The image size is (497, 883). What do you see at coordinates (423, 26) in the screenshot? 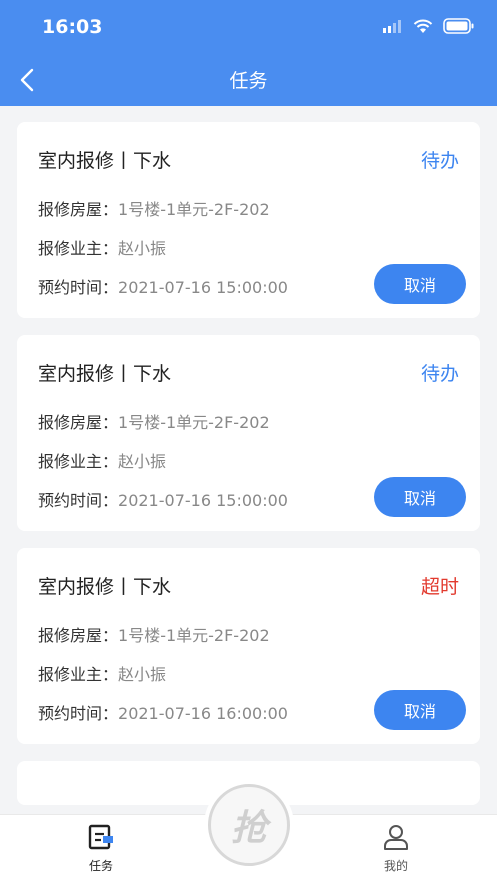
I see `wifi-icon` at bounding box center [423, 26].